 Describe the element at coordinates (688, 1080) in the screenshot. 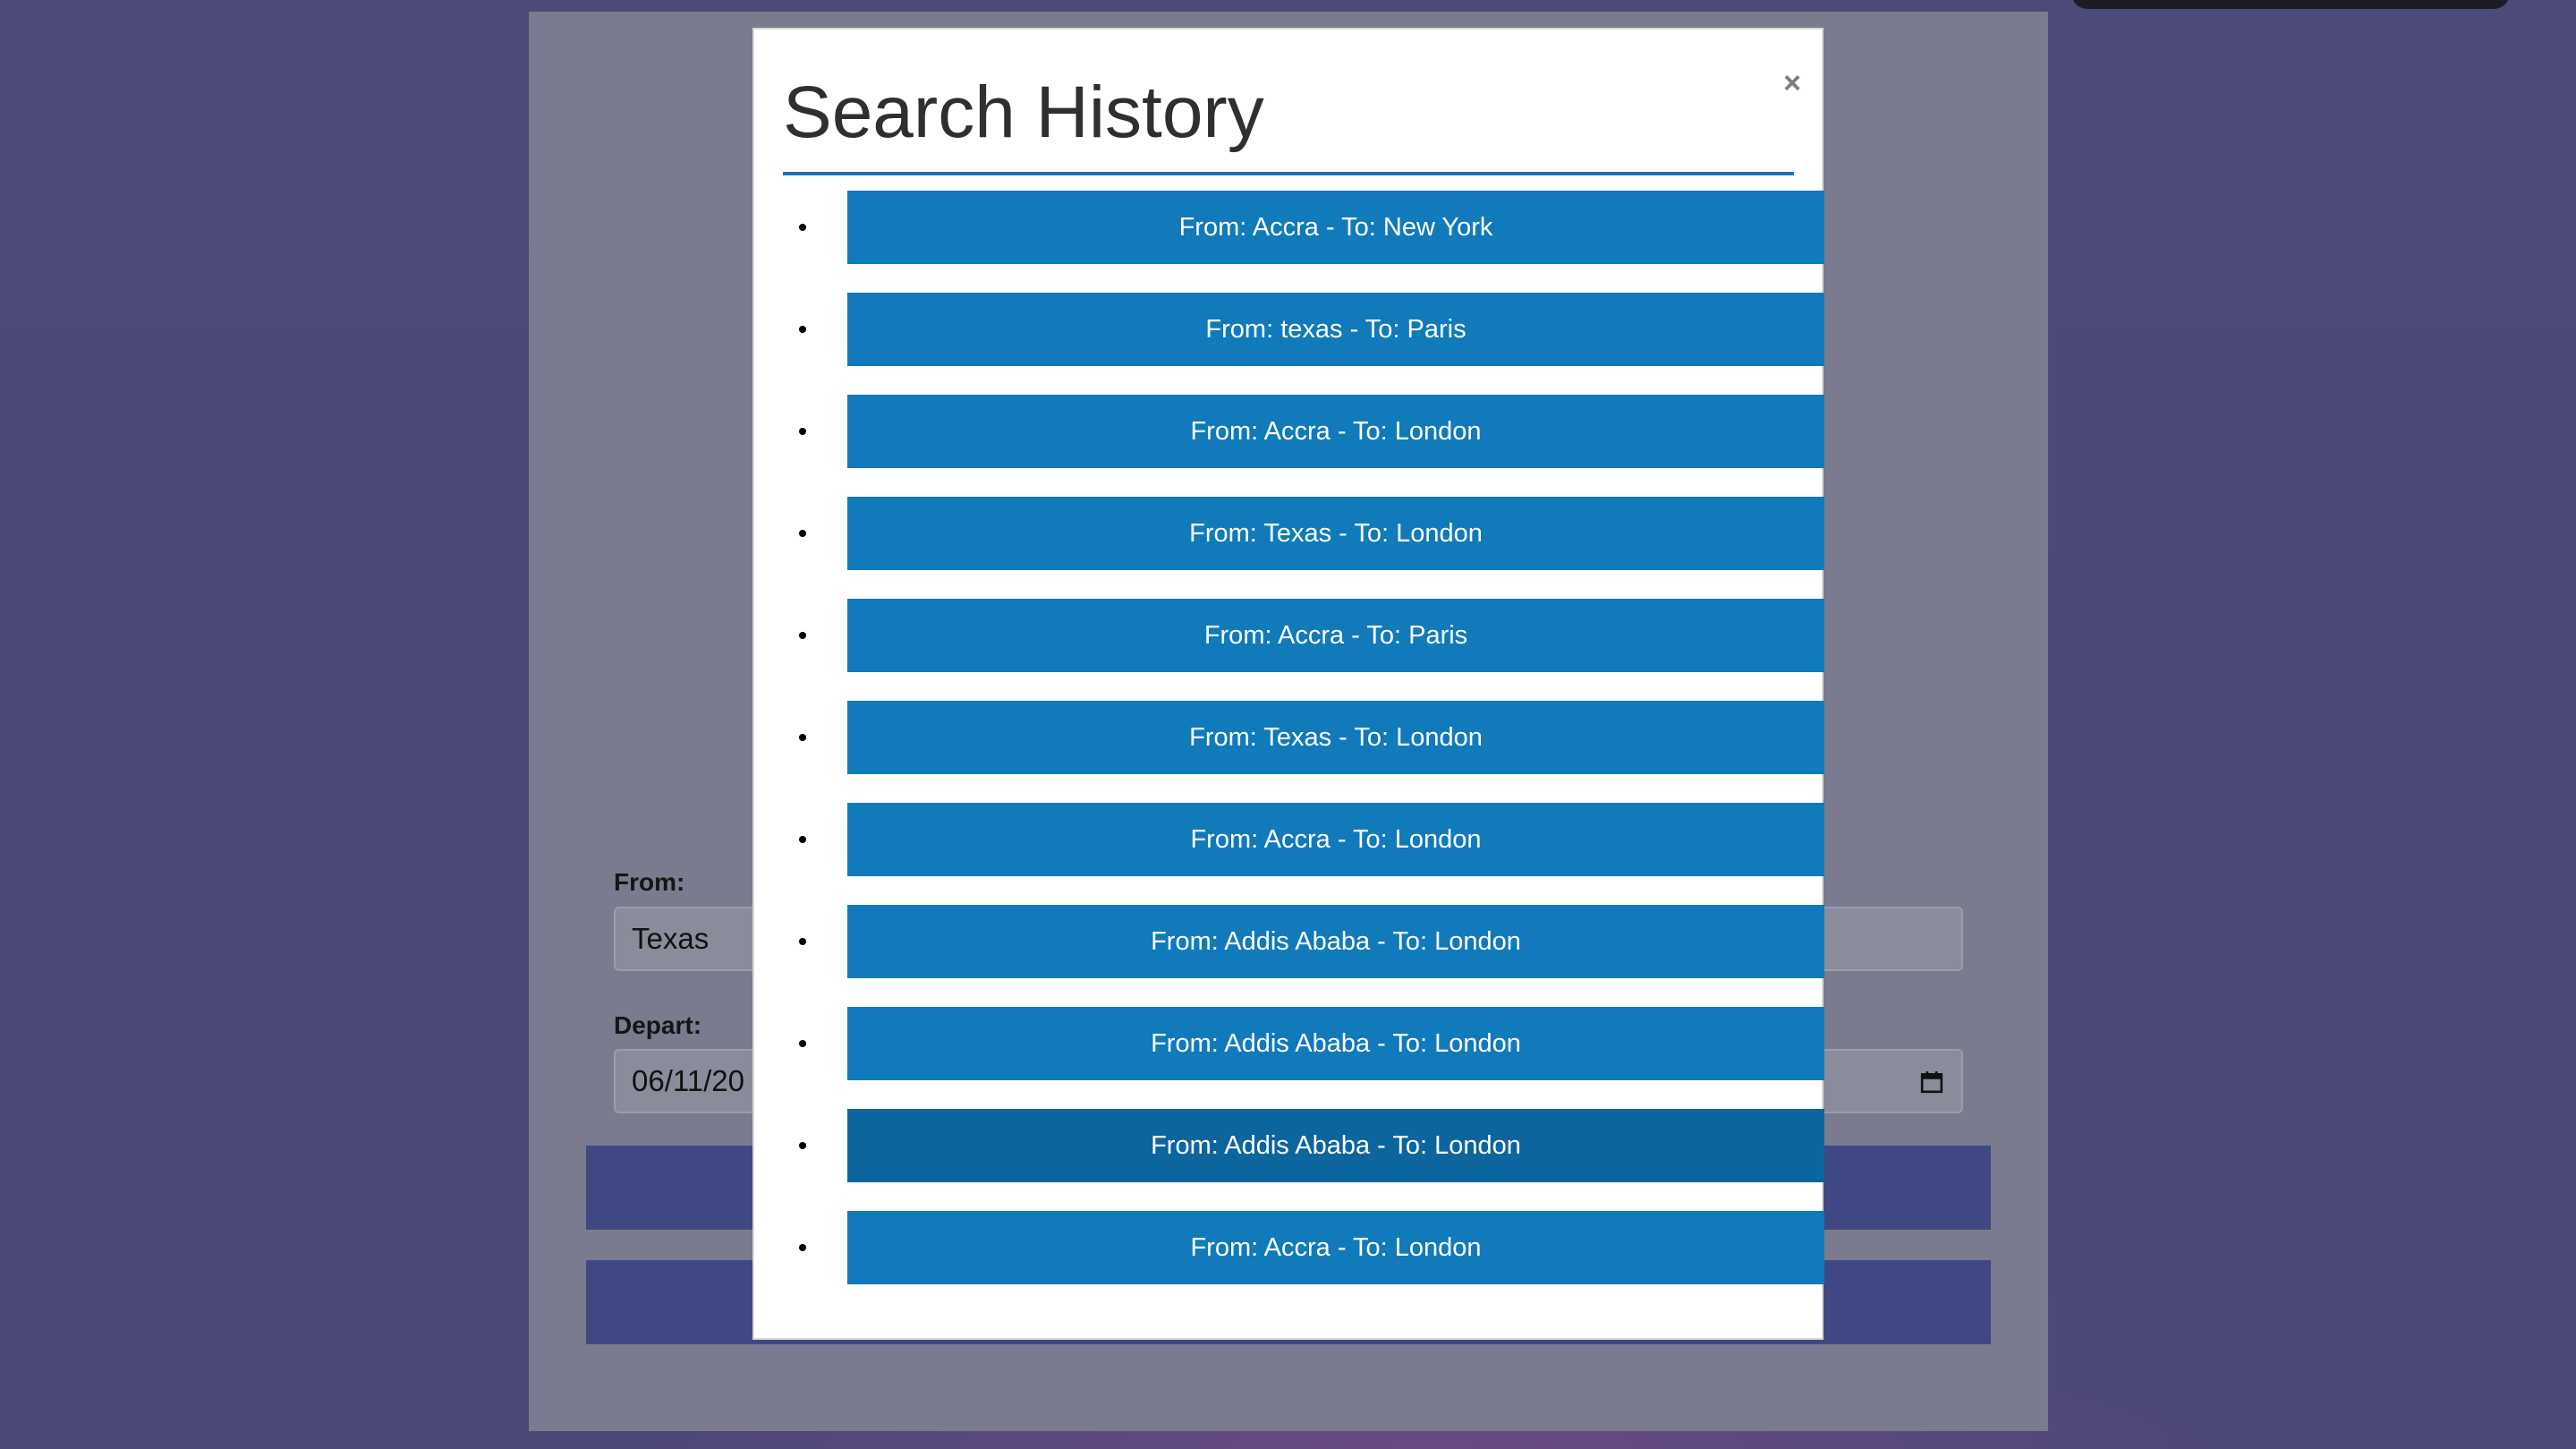

I see `depart-input-value: 06/11/20` at that location.